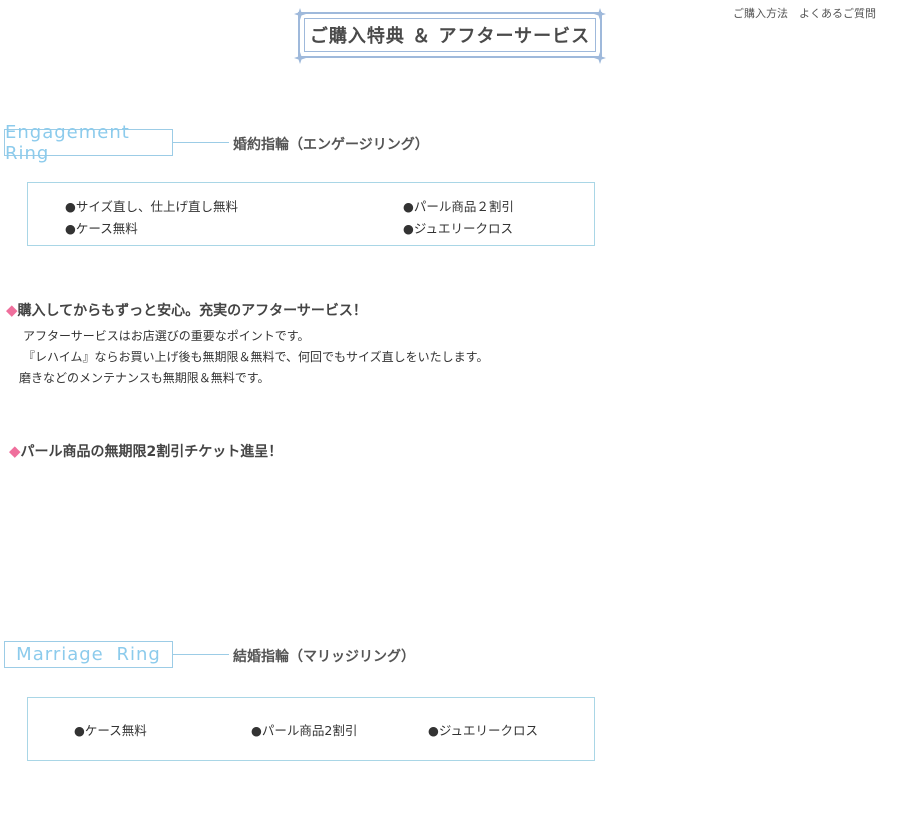 This screenshot has height=820, width=900. I want to click on page-title-frame: ご購入特典 ＆ アフターサービス, so click(450, 35).